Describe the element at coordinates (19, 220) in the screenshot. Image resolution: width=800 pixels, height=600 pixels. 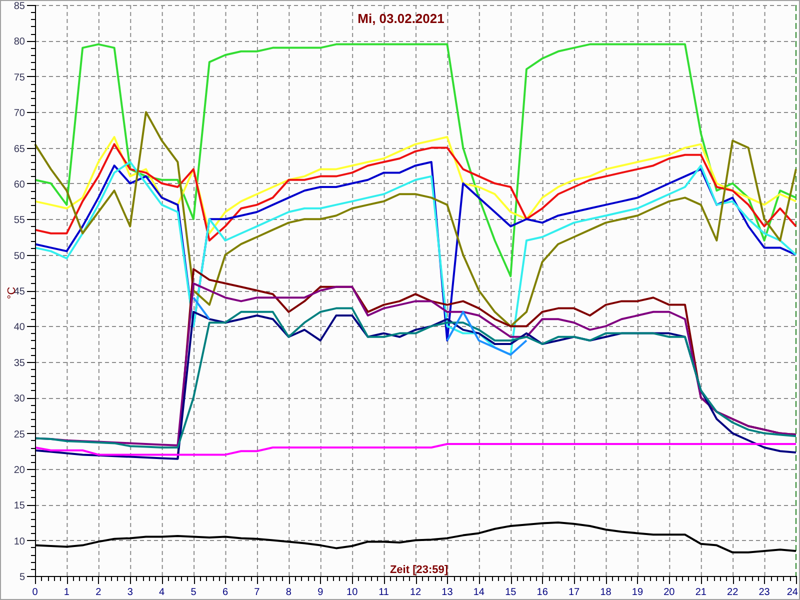
I see `y-tick-label: 55` at that location.